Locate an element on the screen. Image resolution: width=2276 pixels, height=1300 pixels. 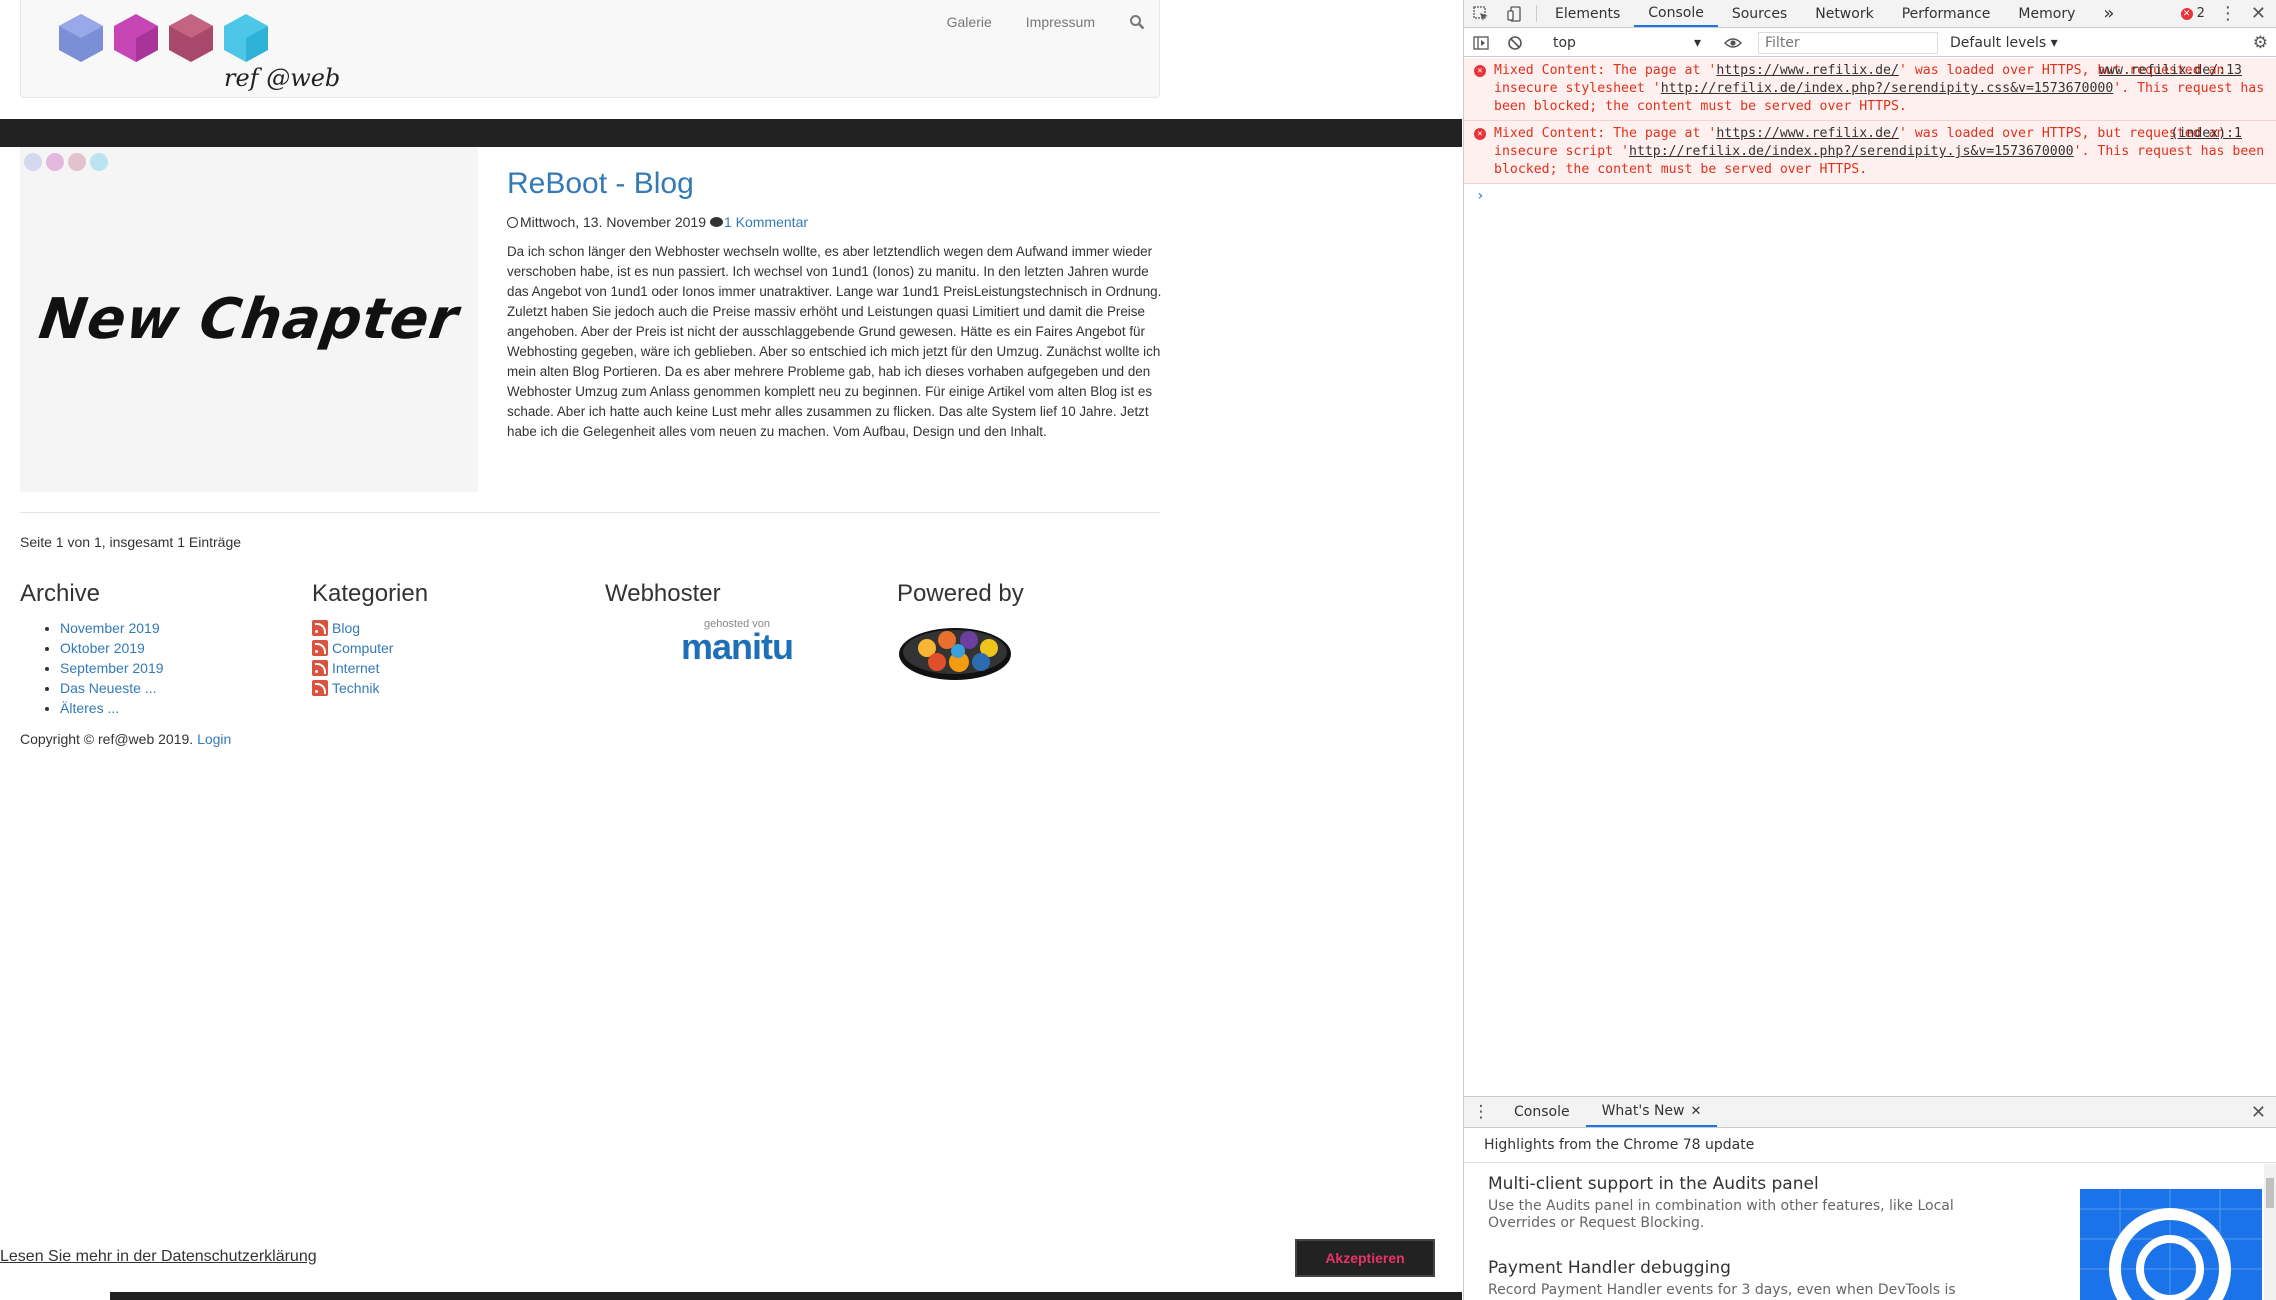
comment-icon is located at coordinates (716, 222).